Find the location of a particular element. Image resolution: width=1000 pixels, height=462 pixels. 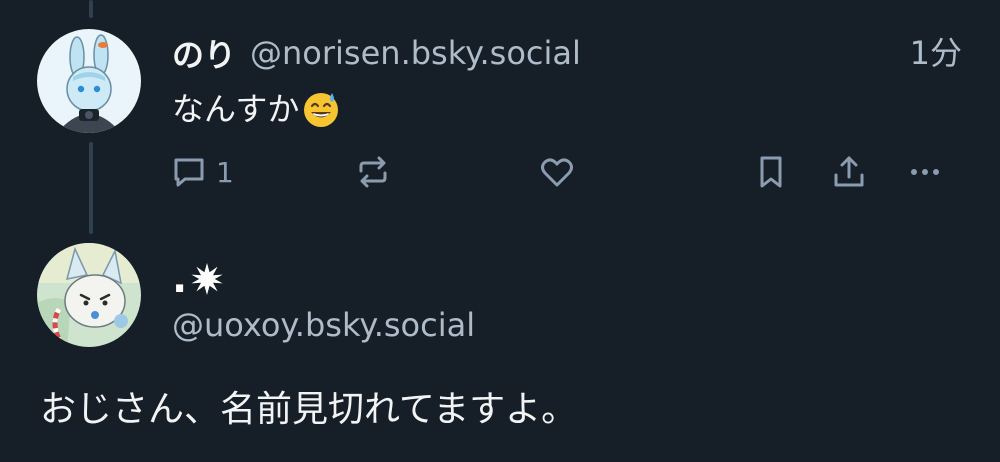

share-upload-icon is located at coordinates (849, 172).